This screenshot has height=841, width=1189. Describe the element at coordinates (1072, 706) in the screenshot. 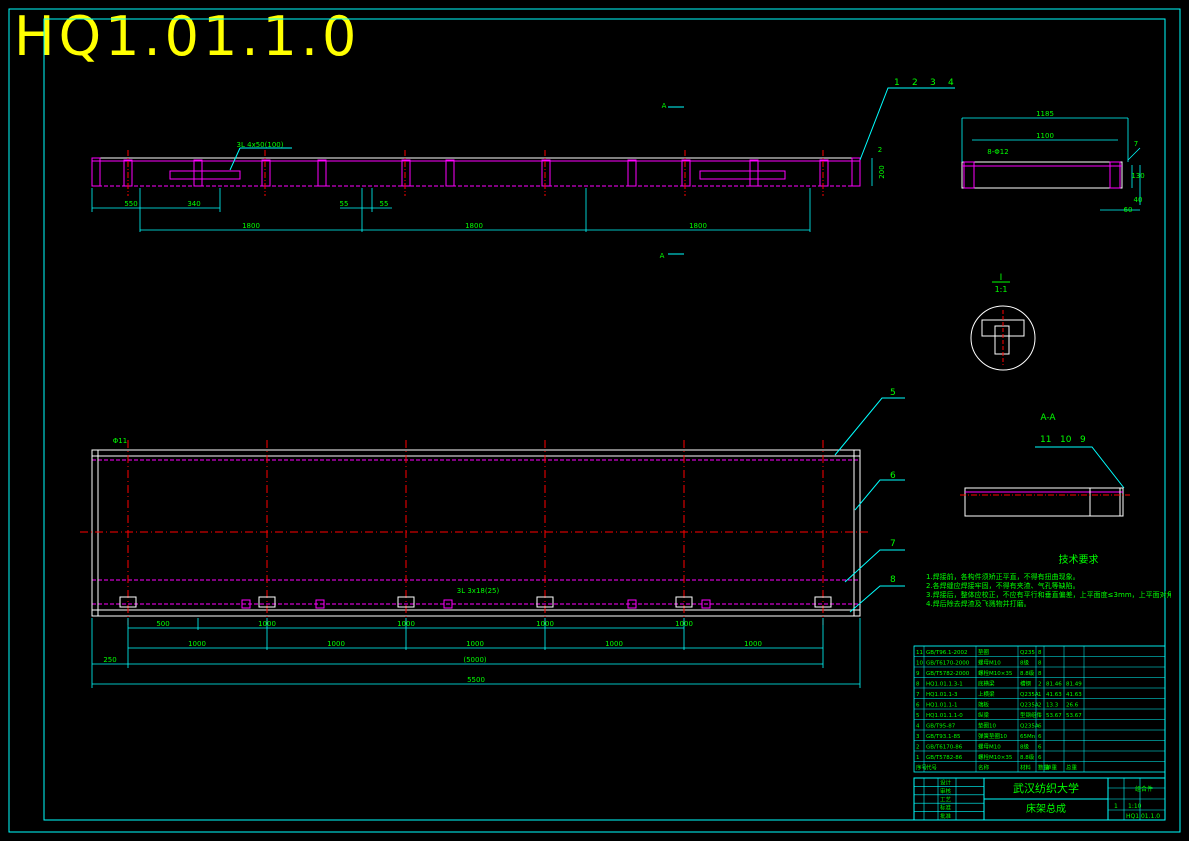

I see `bom-cell: 26.6` at that location.